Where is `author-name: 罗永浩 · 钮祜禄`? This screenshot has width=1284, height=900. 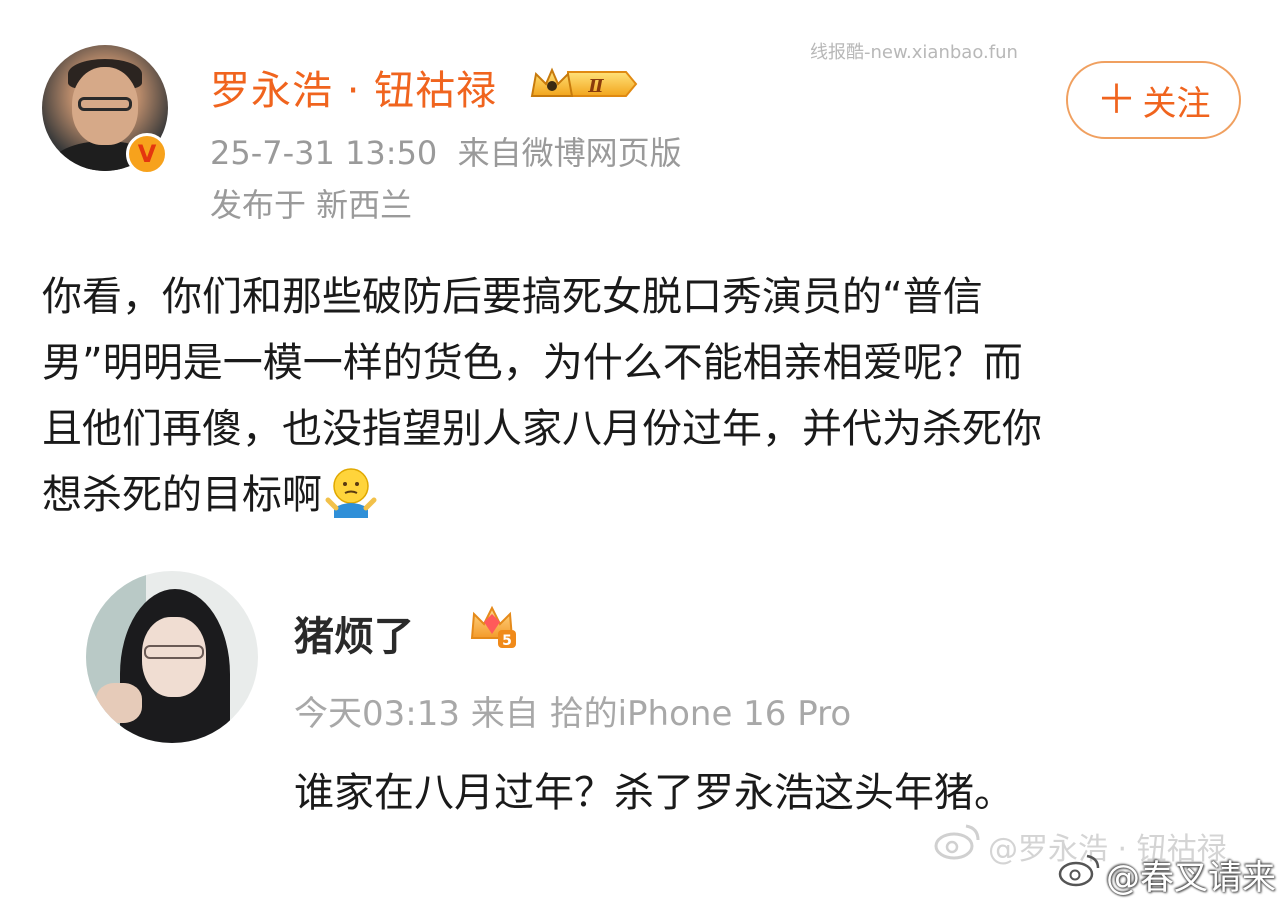
author-name: 罗永浩 · 钮祜禄 is located at coordinates (353, 87).